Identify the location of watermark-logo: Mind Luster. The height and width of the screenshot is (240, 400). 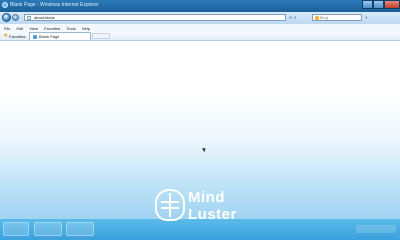
(200, 206).